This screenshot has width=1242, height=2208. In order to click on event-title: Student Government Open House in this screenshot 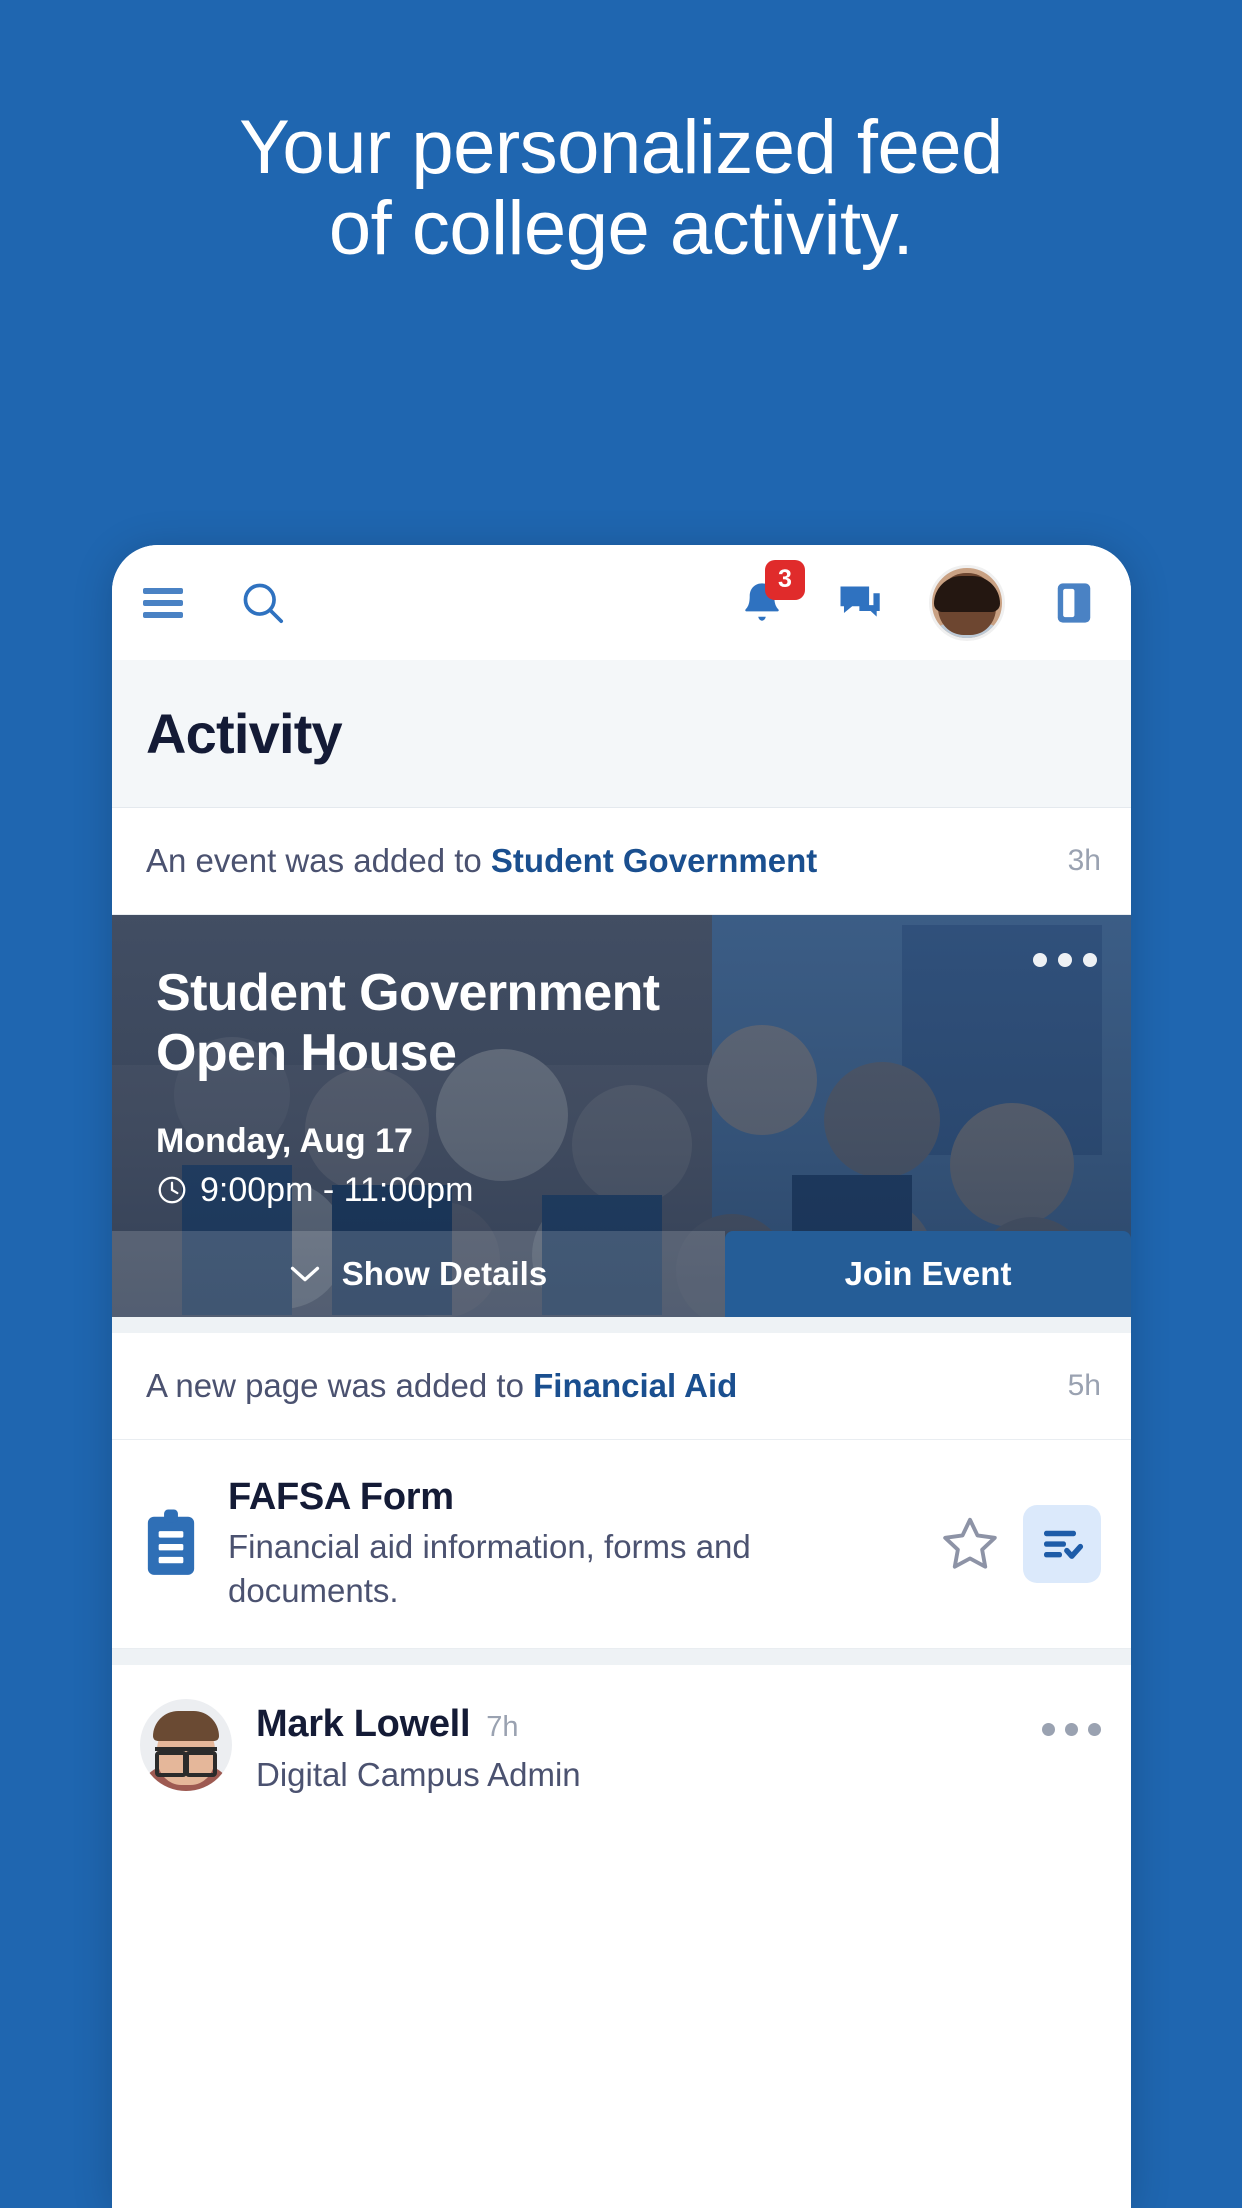, I will do `click(408, 1023)`.